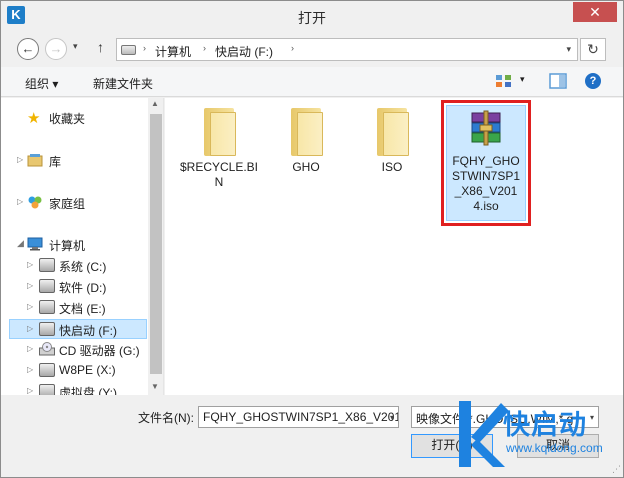 The image size is (624, 478). I want to click on help-icon: ?, so click(593, 81).